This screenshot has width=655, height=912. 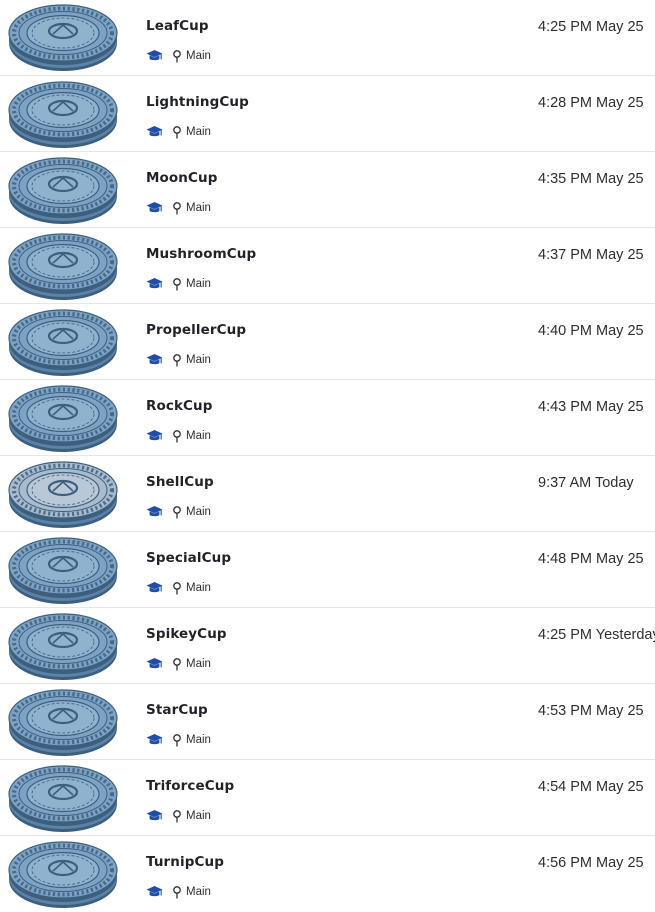 I want to click on modified-time: 4:54 PM May 25, so click(x=591, y=787).